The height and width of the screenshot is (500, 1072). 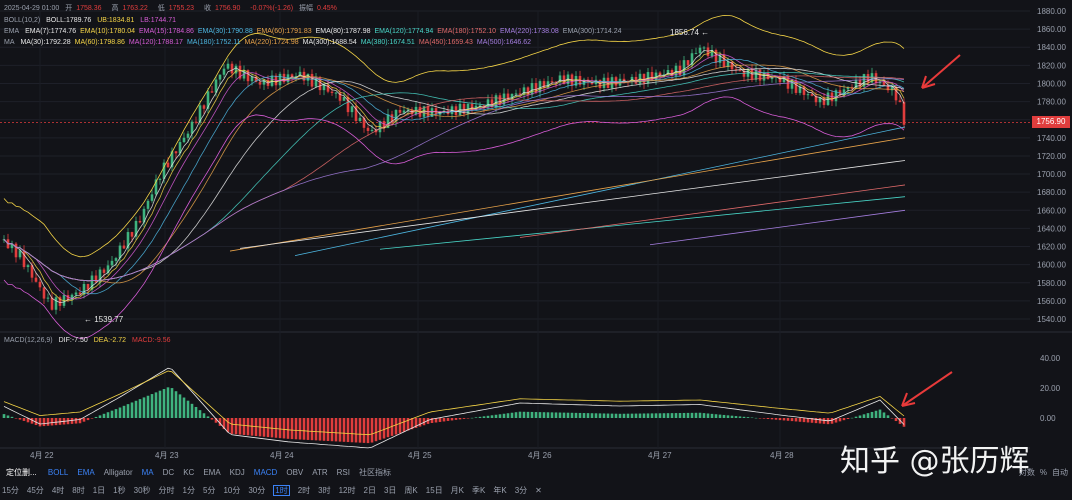 What do you see at coordinates (32, 8) in the screenshot?
I see `header-datetime: 2025-04-29 01:00` at bounding box center [32, 8].